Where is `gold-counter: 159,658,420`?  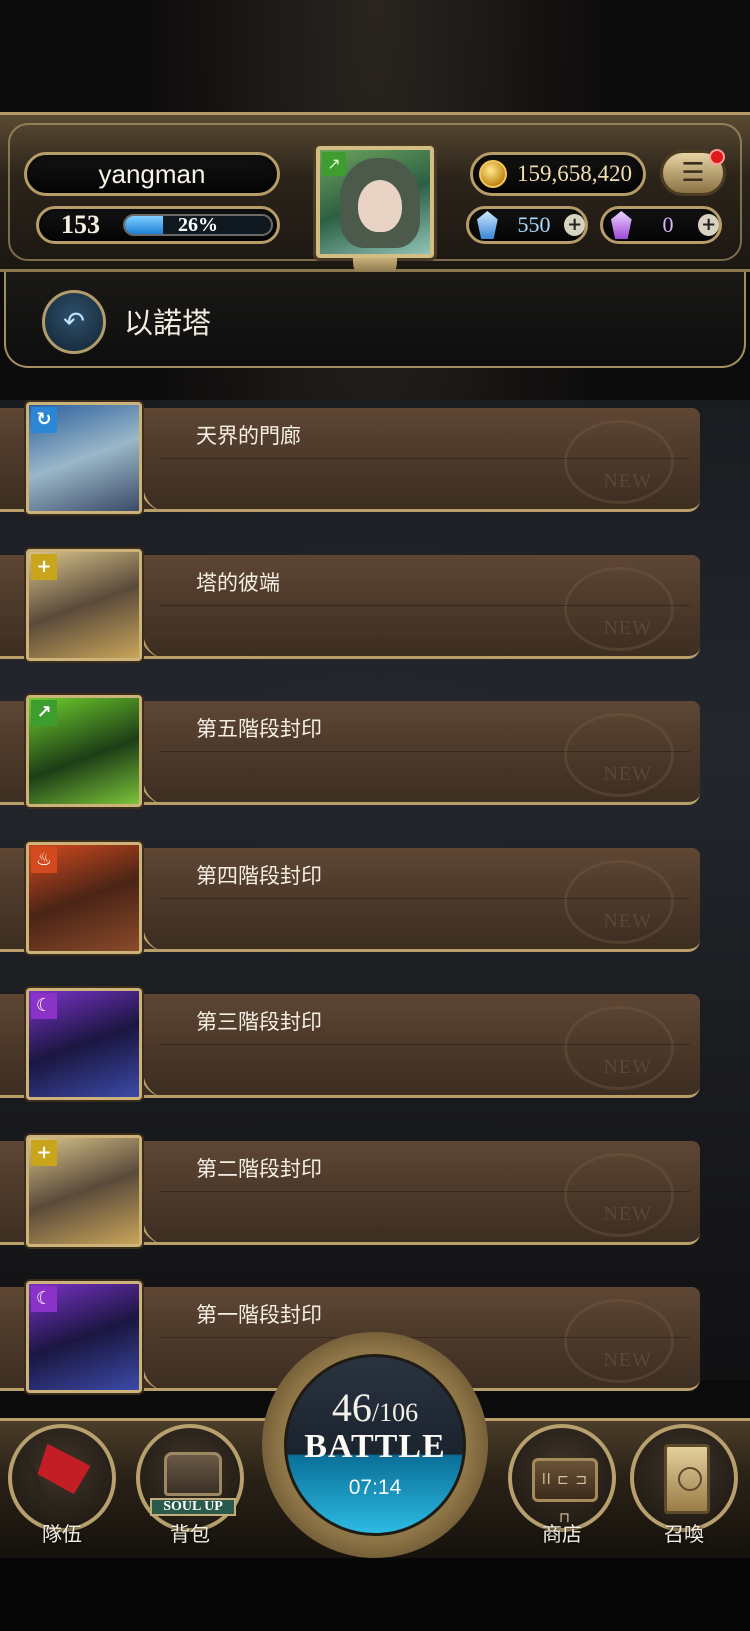 gold-counter: 159,658,420 is located at coordinates (558, 174).